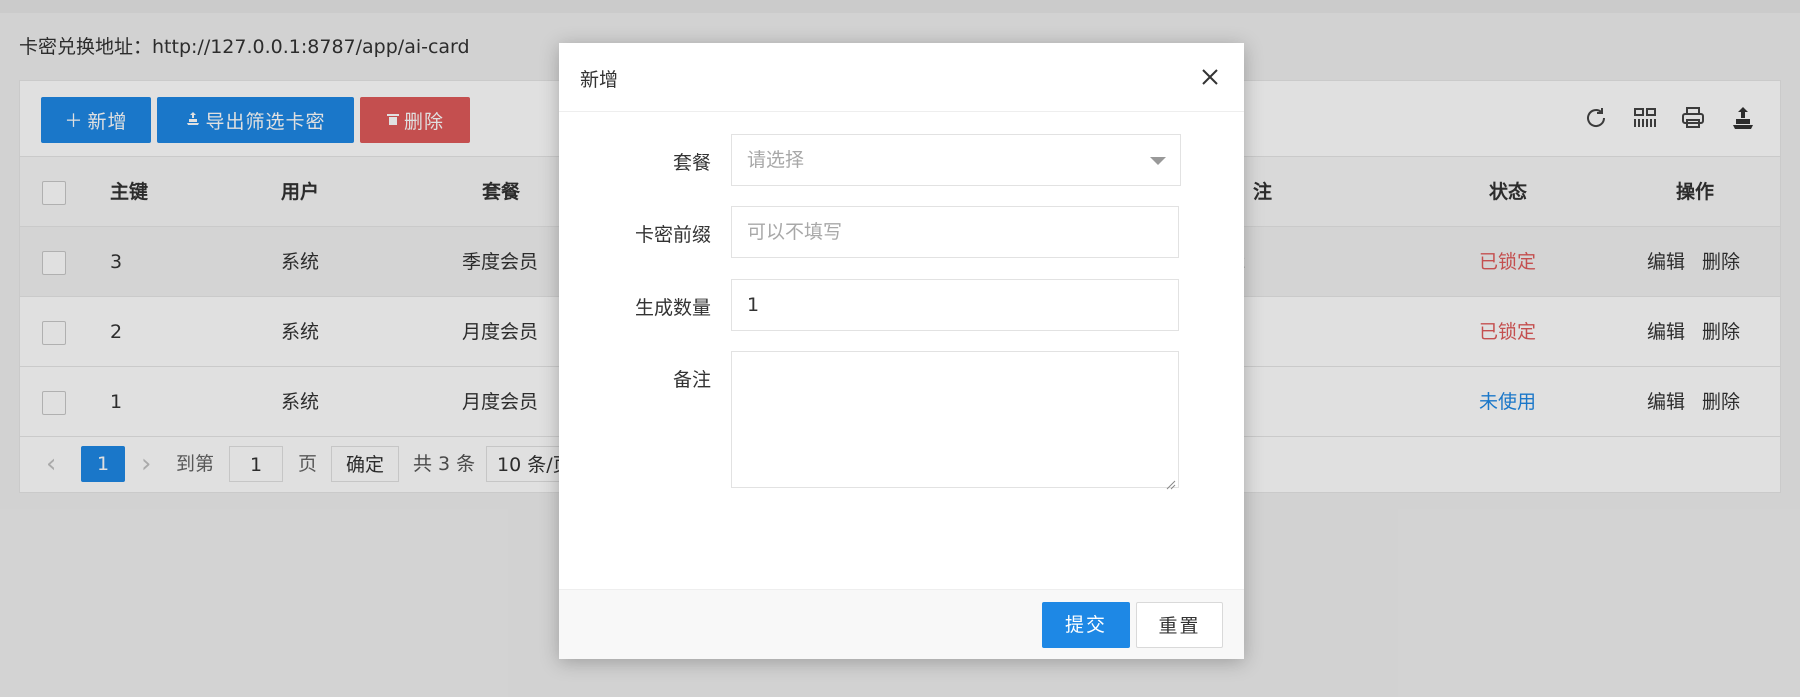  I want to click on dialog-footer: 提交 重置, so click(901, 624).